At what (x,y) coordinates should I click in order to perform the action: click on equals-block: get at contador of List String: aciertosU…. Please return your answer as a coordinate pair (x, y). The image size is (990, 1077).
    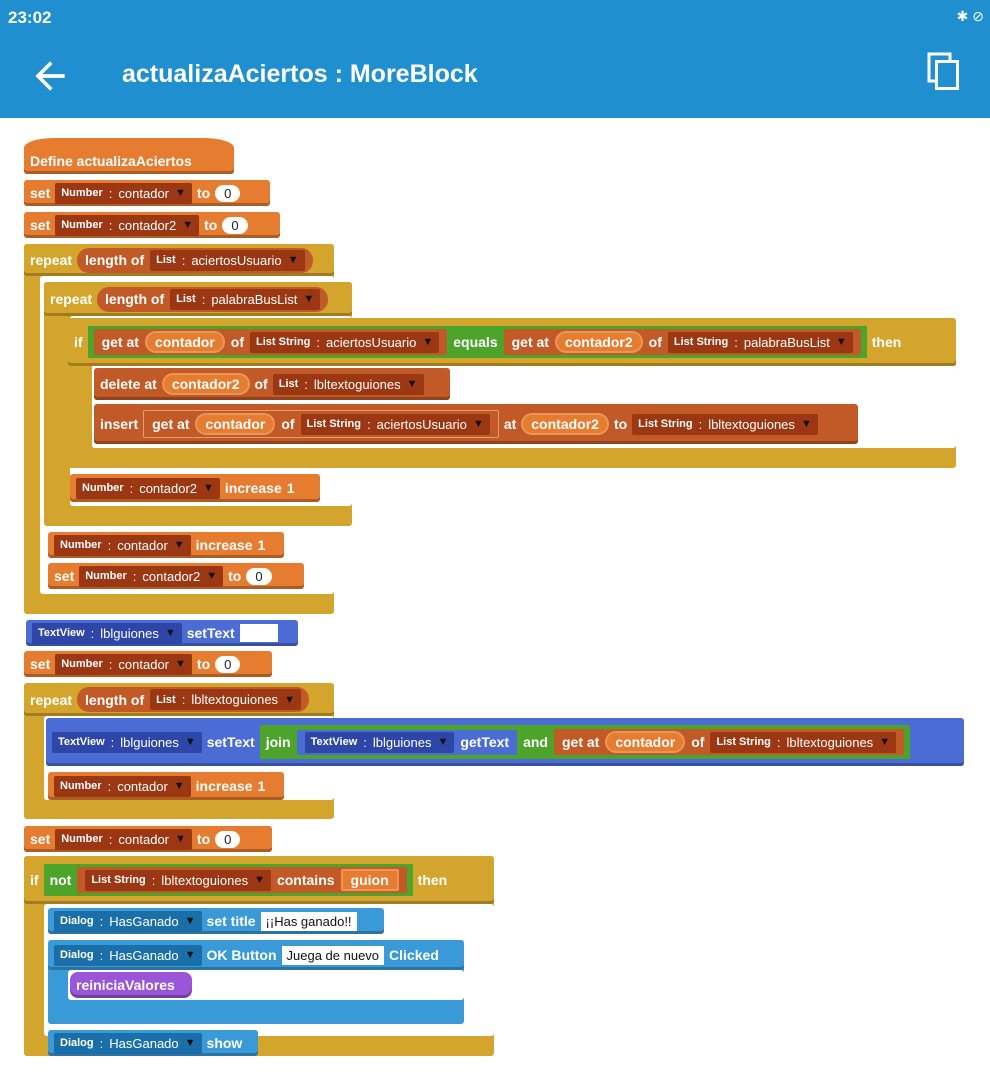
    Looking at the image, I should click on (477, 342).